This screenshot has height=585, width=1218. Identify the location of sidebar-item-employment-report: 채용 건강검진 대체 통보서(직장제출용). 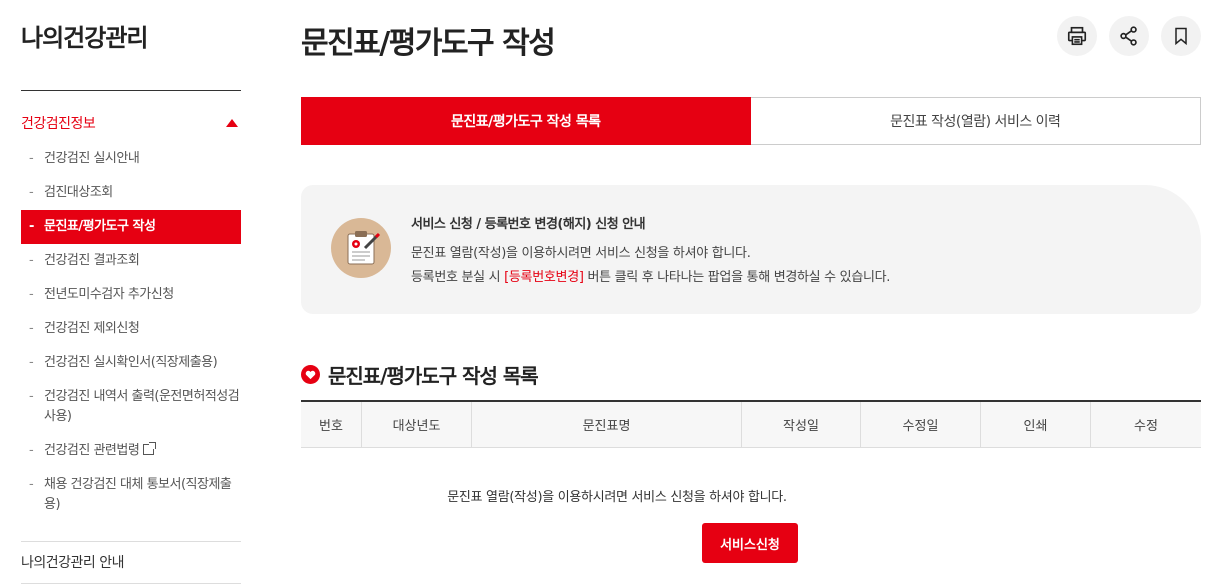
(131, 495).